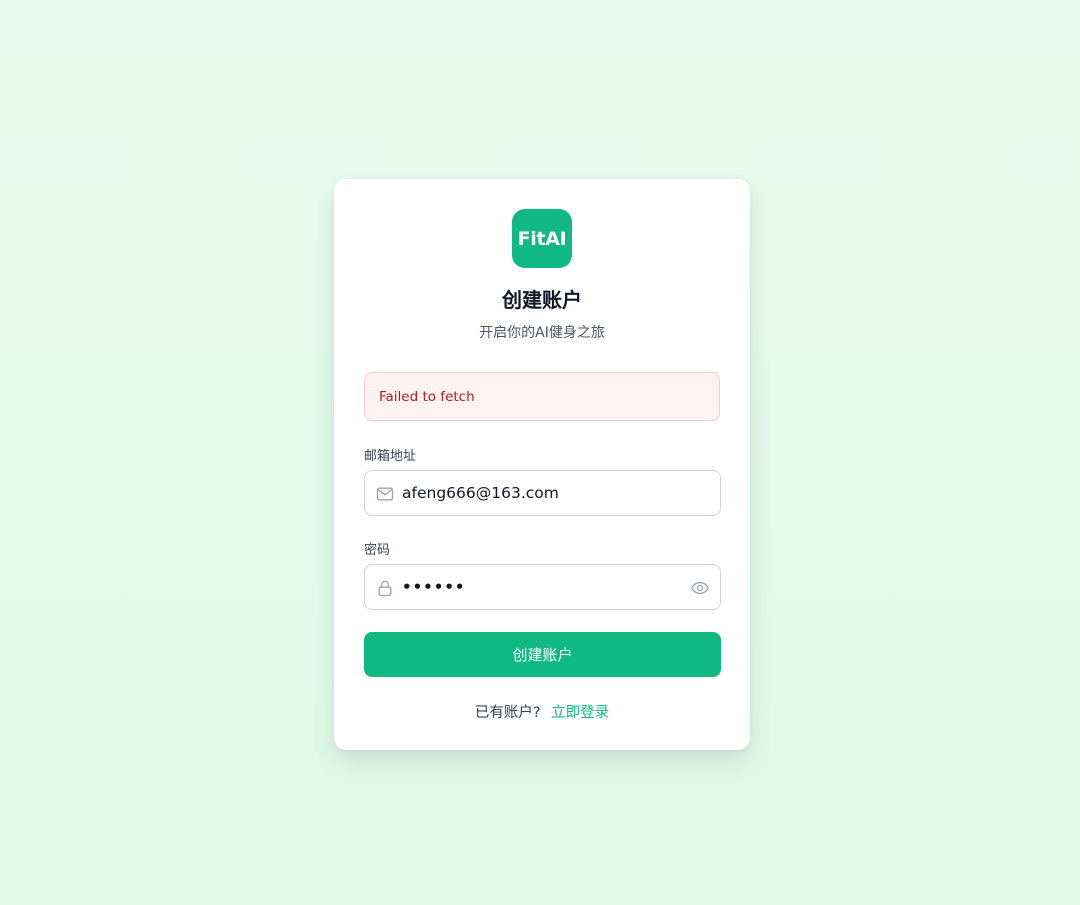 The height and width of the screenshot is (905, 1080). I want to click on password-field: ••••••, so click(542, 587).